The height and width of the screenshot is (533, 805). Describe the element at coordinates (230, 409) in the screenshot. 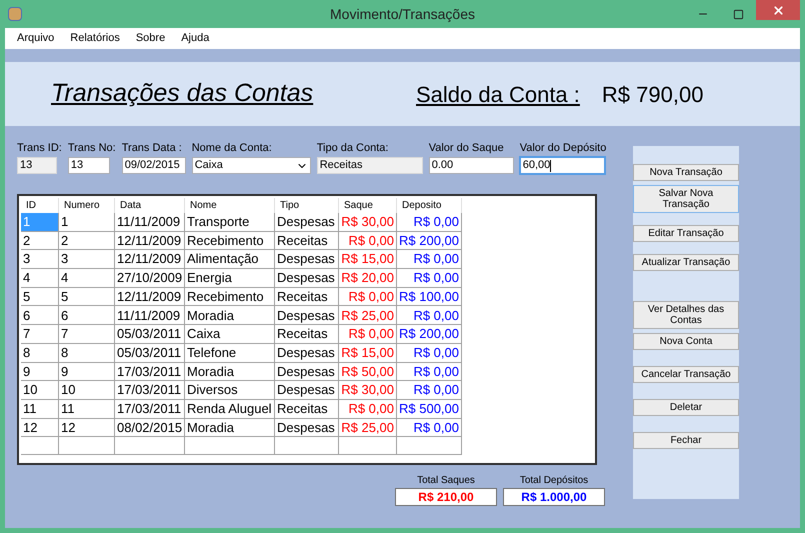

I see `table-cell: Renda Aluguel` at that location.